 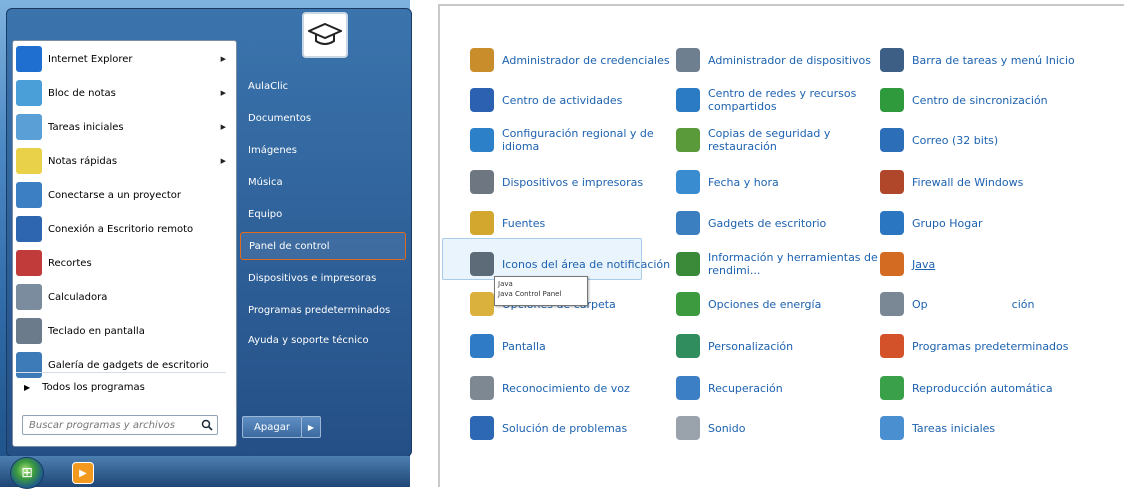 What do you see at coordinates (124, 263) in the screenshot?
I see `program-item: Recortes` at bounding box center [124, 263].